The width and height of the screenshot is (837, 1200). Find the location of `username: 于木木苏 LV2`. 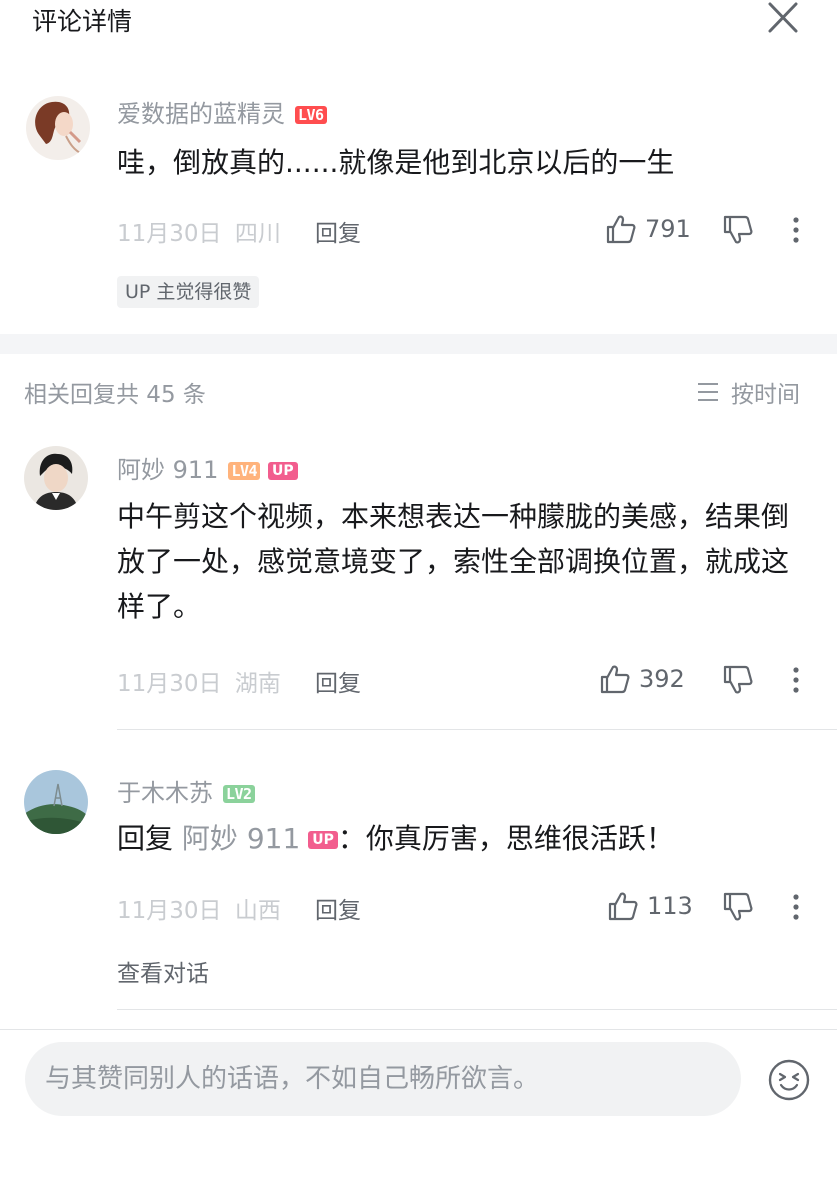

username: 于木木苏 LV2 is located at coordinates (186, 790).